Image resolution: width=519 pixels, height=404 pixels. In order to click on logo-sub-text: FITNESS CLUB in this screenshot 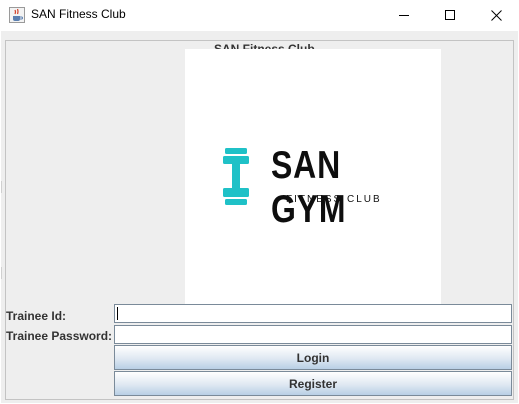, I will do `click(334, 199)`.